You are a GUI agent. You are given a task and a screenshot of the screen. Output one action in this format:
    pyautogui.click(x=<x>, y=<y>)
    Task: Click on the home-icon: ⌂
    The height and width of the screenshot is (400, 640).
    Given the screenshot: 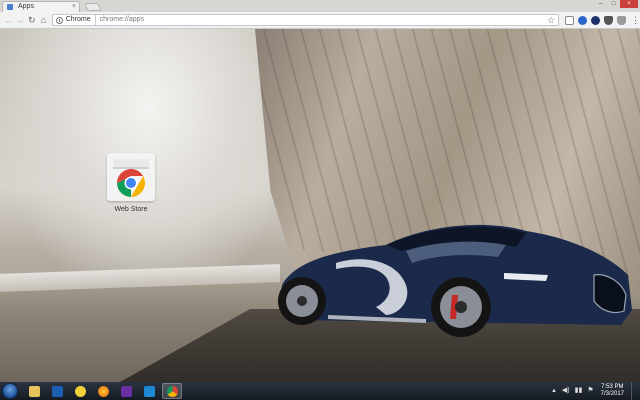 What is the action you would take?
    pyautogui.click(x=43, y=20)
    